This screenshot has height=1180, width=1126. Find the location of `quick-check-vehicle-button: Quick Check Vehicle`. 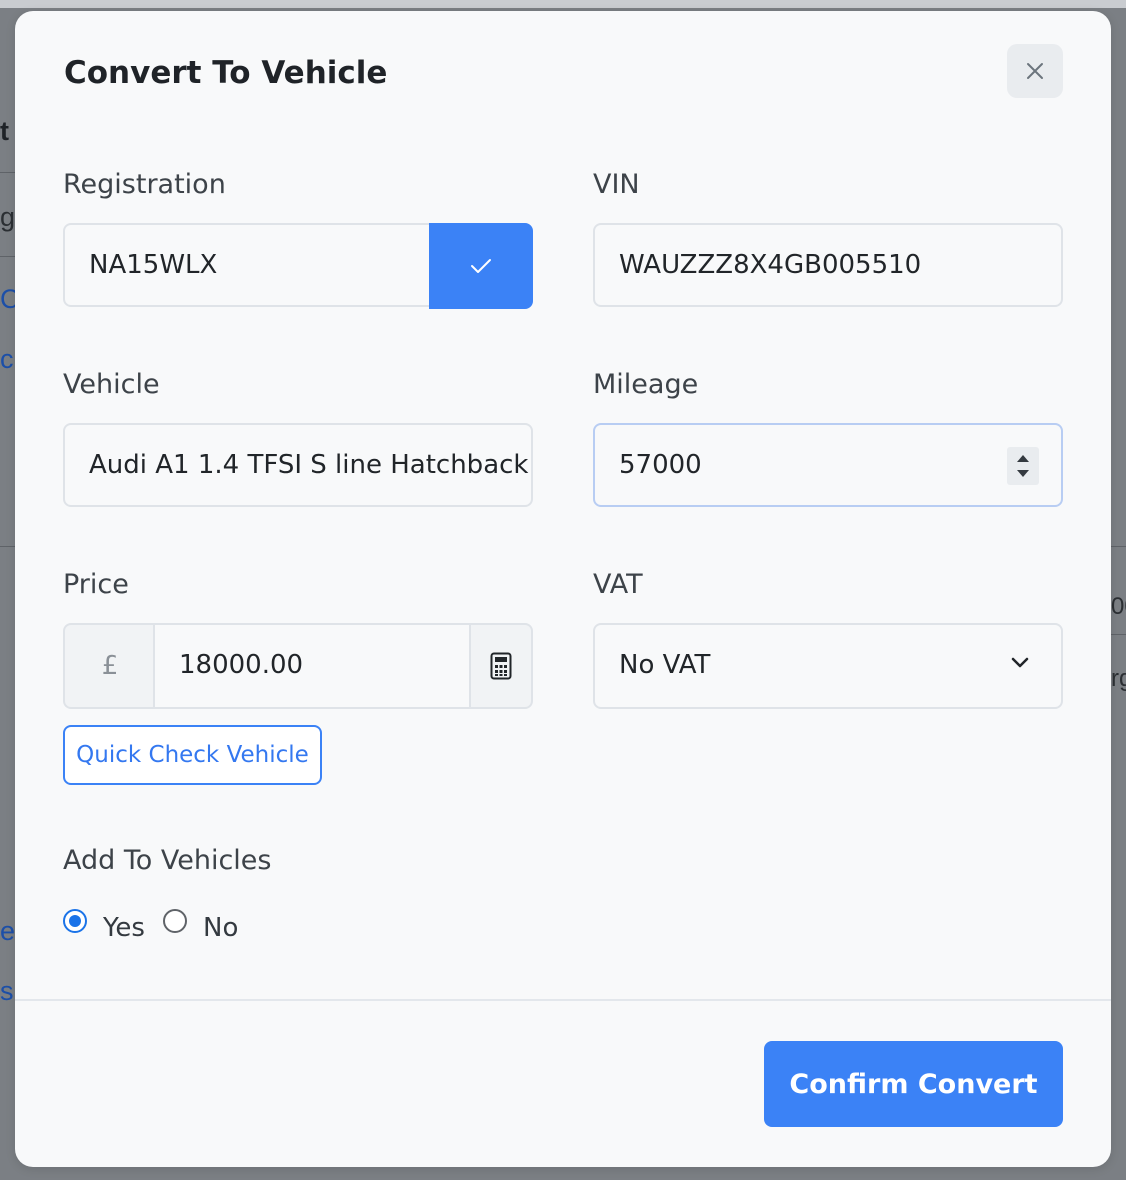

quick-check-vehicle-button: Quick Check Vehicle is located at coordinates (192, 755).